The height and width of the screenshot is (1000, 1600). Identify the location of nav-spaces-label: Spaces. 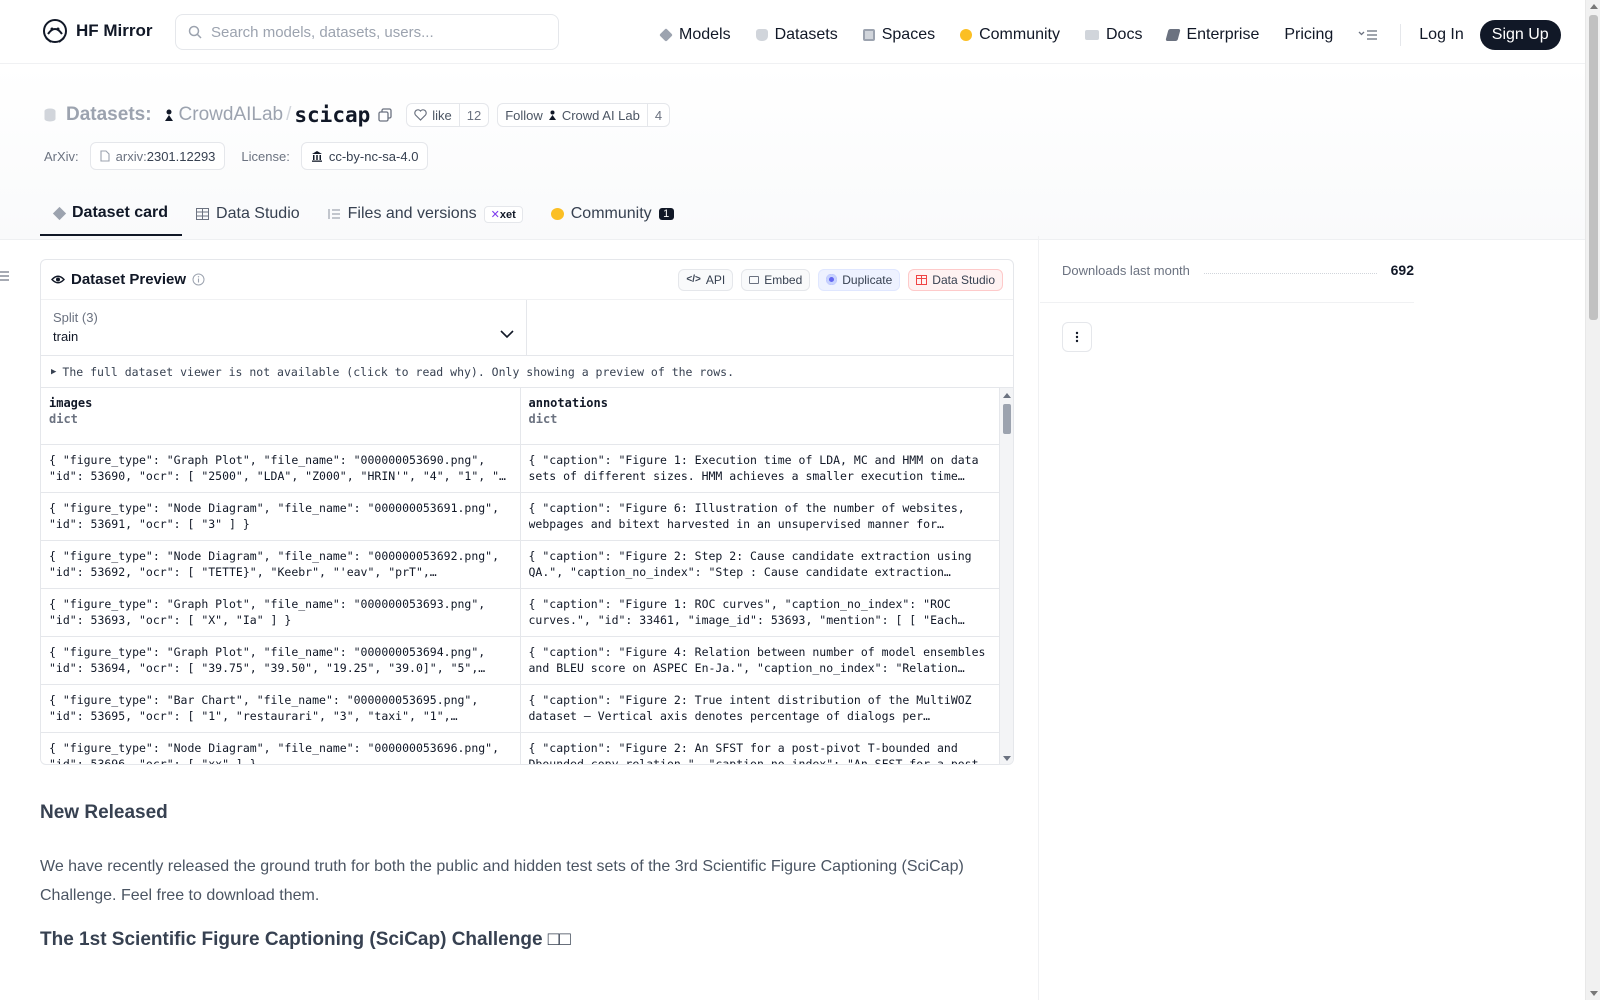
(908, 34).